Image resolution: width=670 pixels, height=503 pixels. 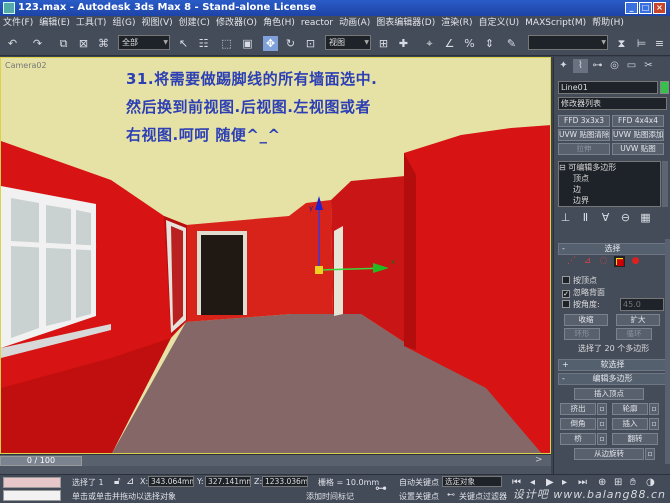 I want to click on snap-toggle-icon: ⌖, so click(x=429, y=43).